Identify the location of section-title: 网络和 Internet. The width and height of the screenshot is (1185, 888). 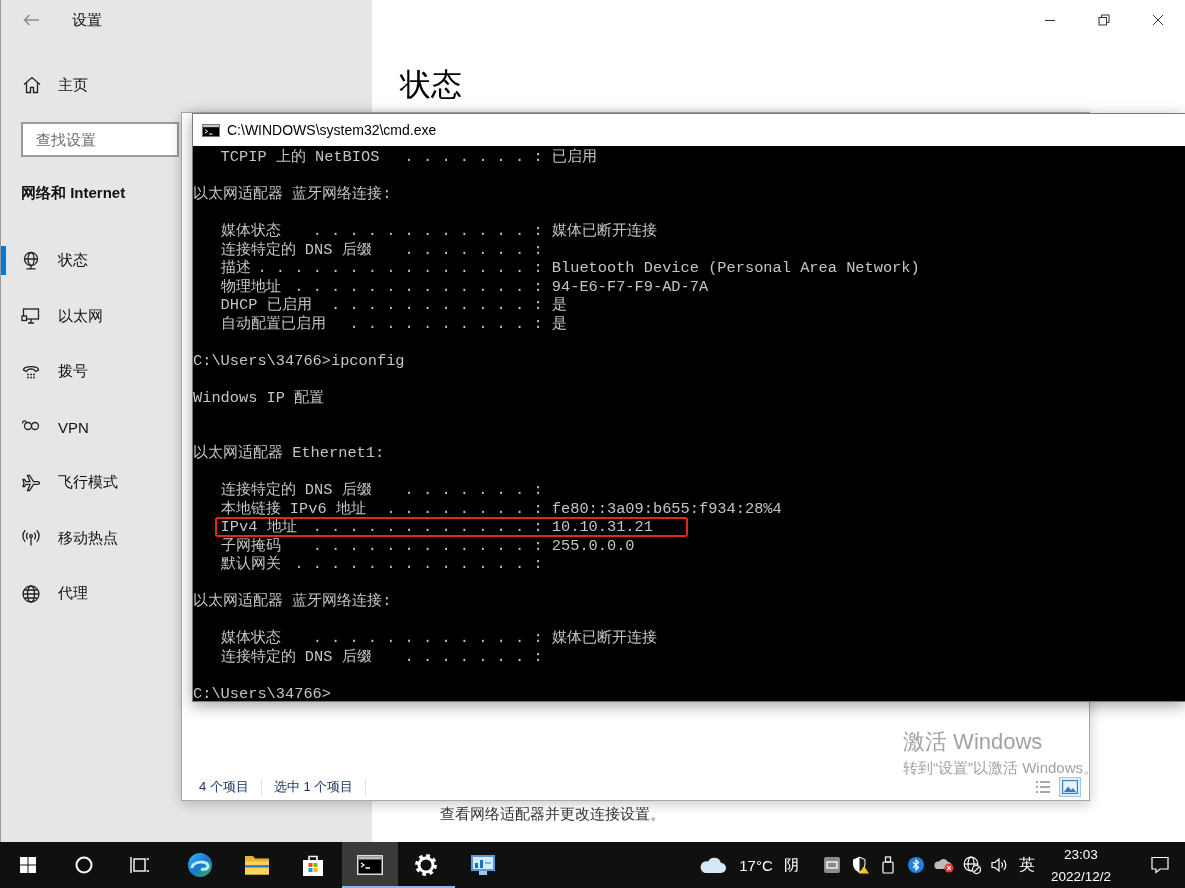
(73, 193).